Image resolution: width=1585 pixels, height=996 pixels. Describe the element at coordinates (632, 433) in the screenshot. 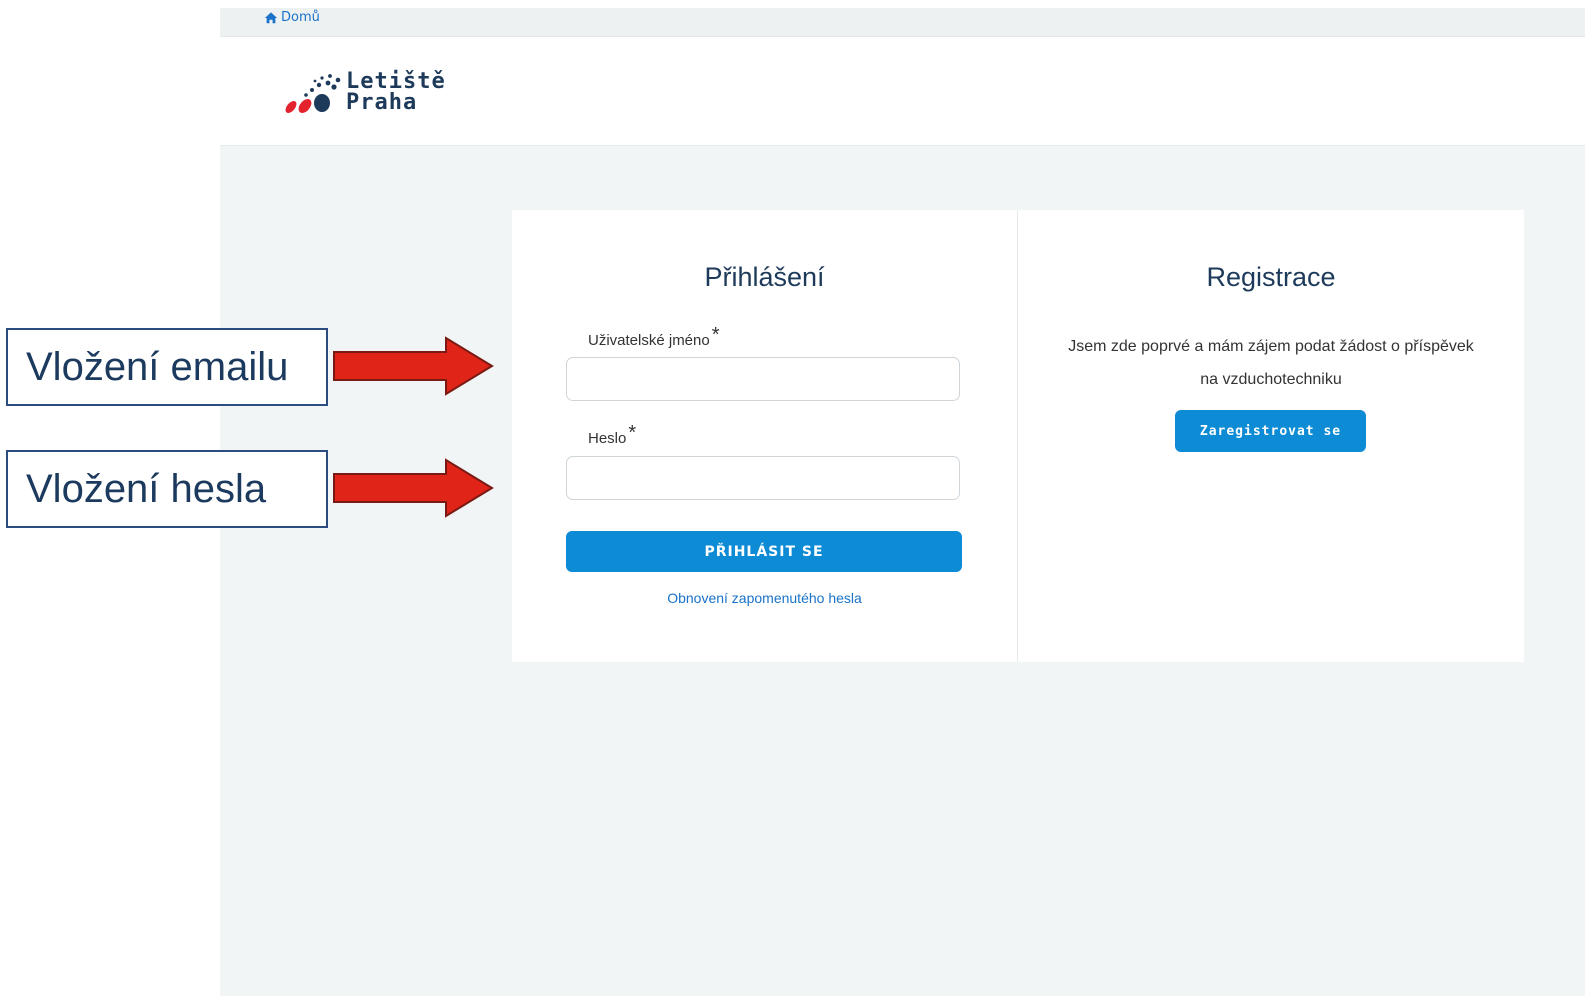

I see `password-required-marker: *` at that location.